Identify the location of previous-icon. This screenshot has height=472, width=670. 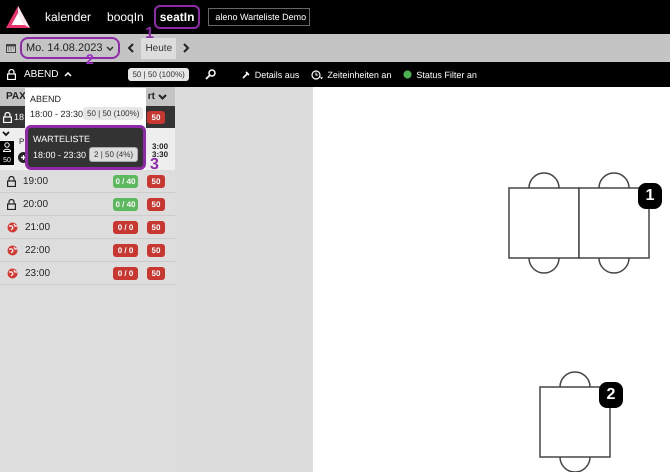
(130, 48).